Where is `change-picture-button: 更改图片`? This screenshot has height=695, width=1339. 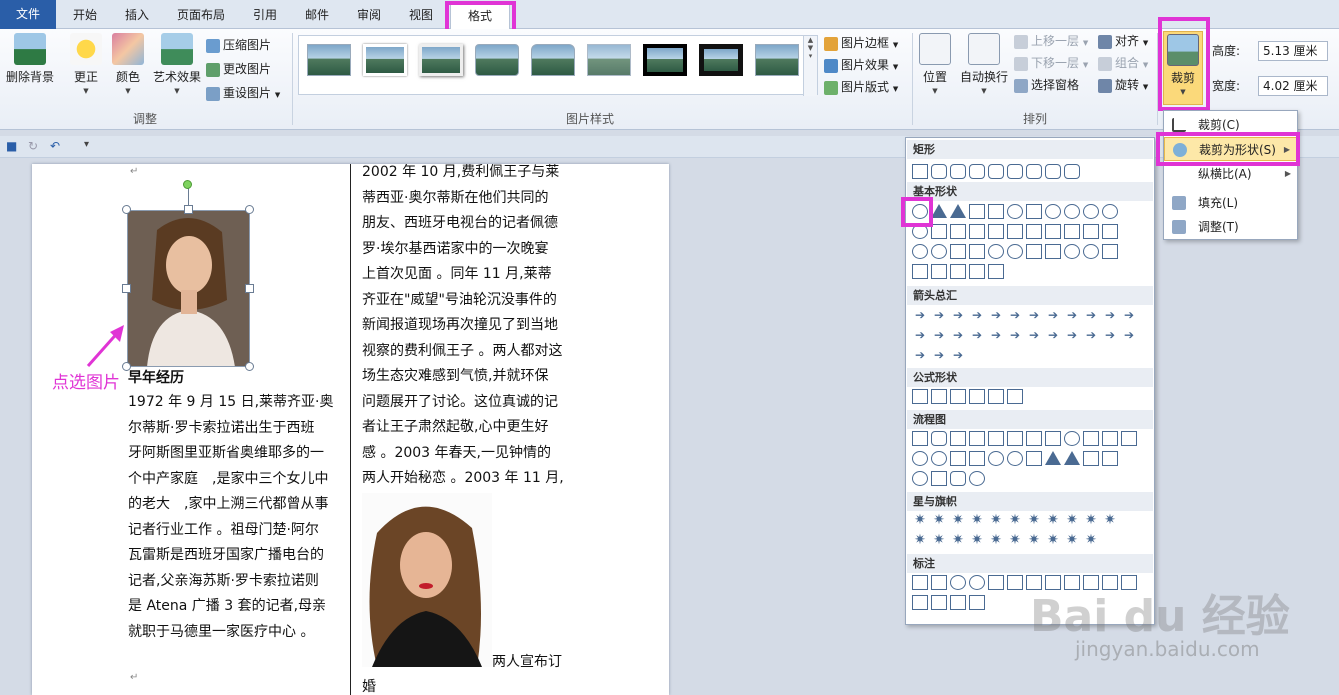
change-picture-button: 更改图片 is located at coordinates (238, 69).